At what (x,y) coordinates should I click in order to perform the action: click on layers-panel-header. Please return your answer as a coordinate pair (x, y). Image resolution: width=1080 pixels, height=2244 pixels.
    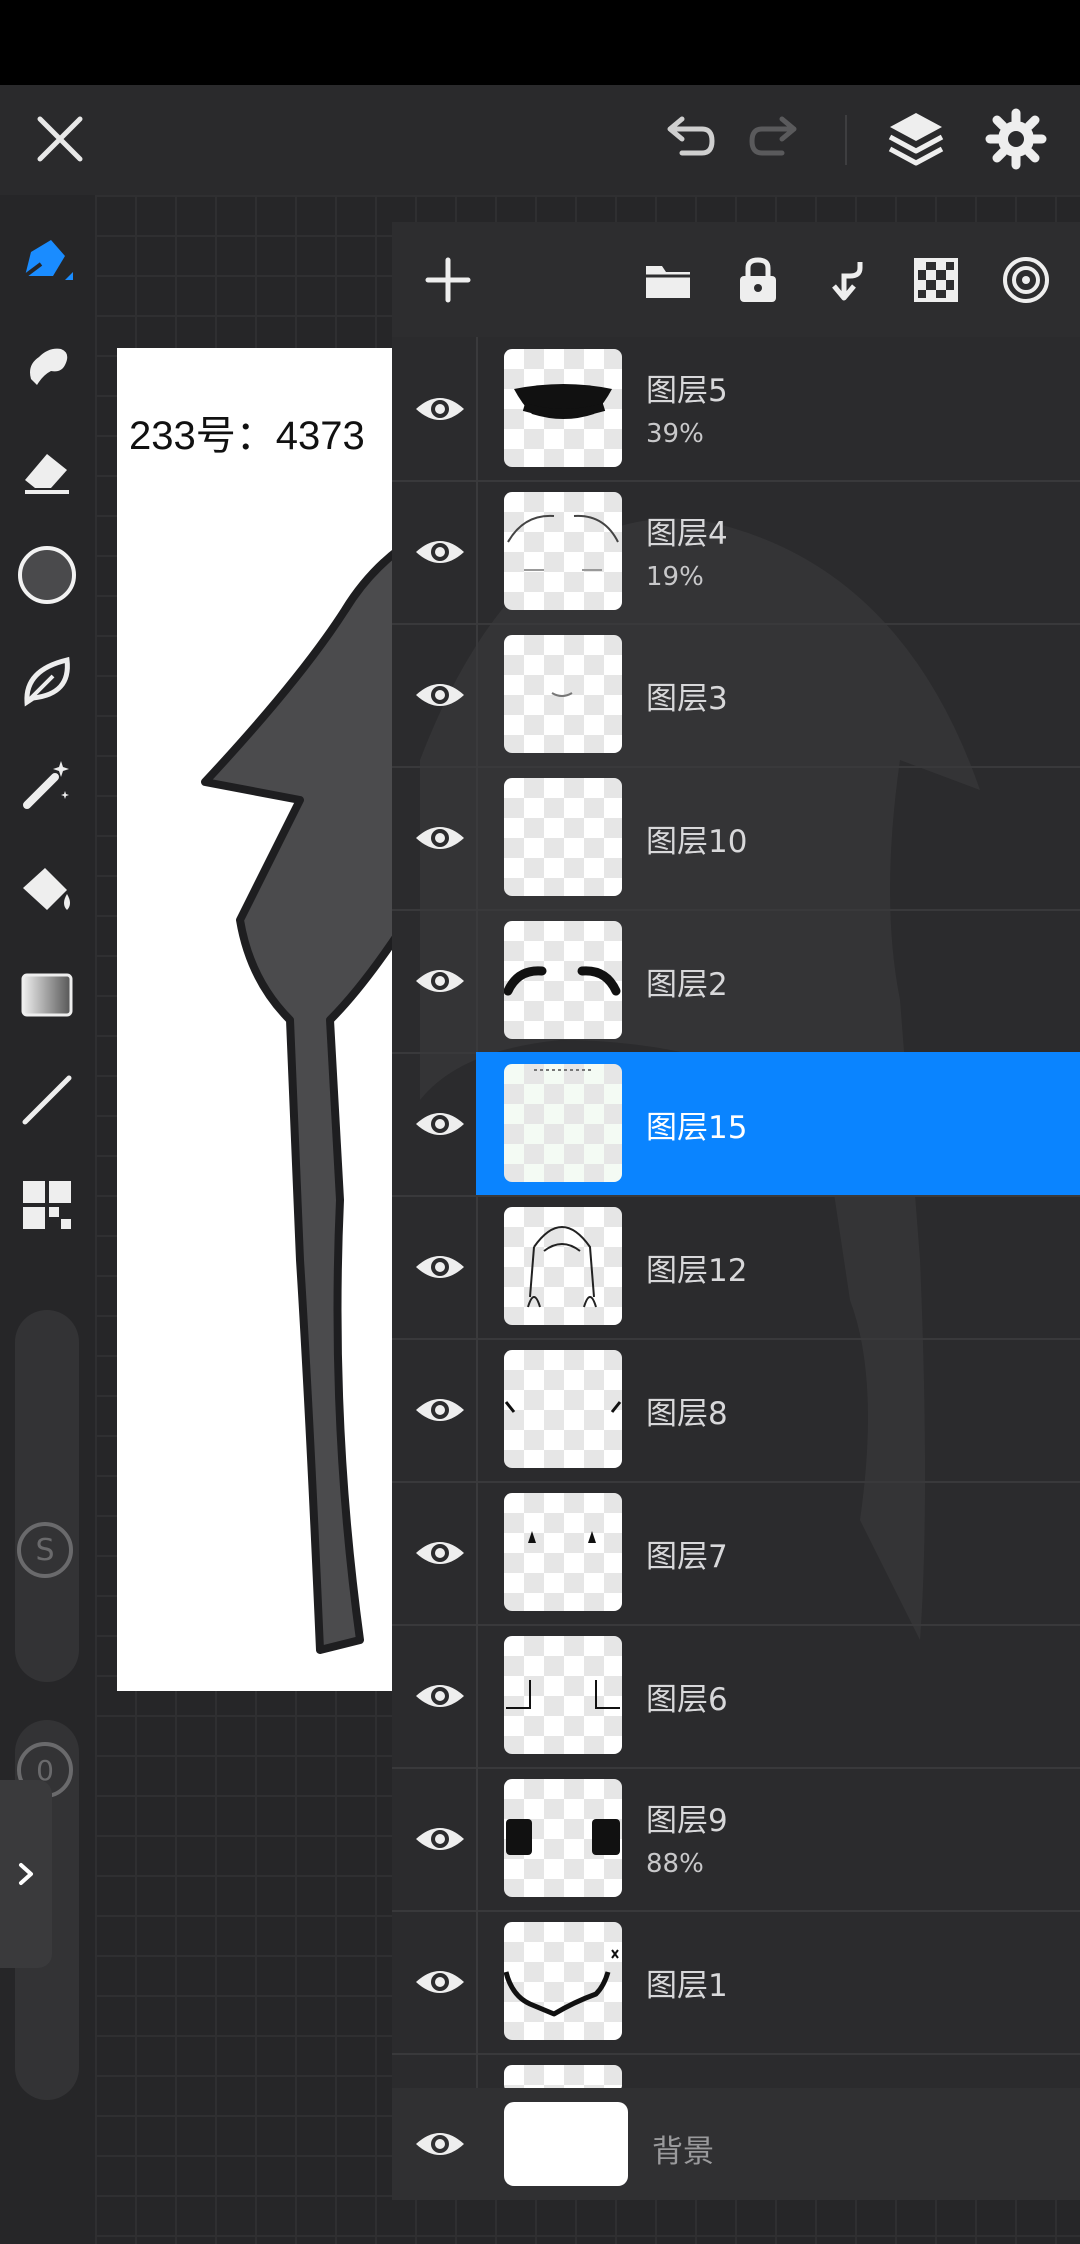
    Looking at the image, I should click on (736, 279).